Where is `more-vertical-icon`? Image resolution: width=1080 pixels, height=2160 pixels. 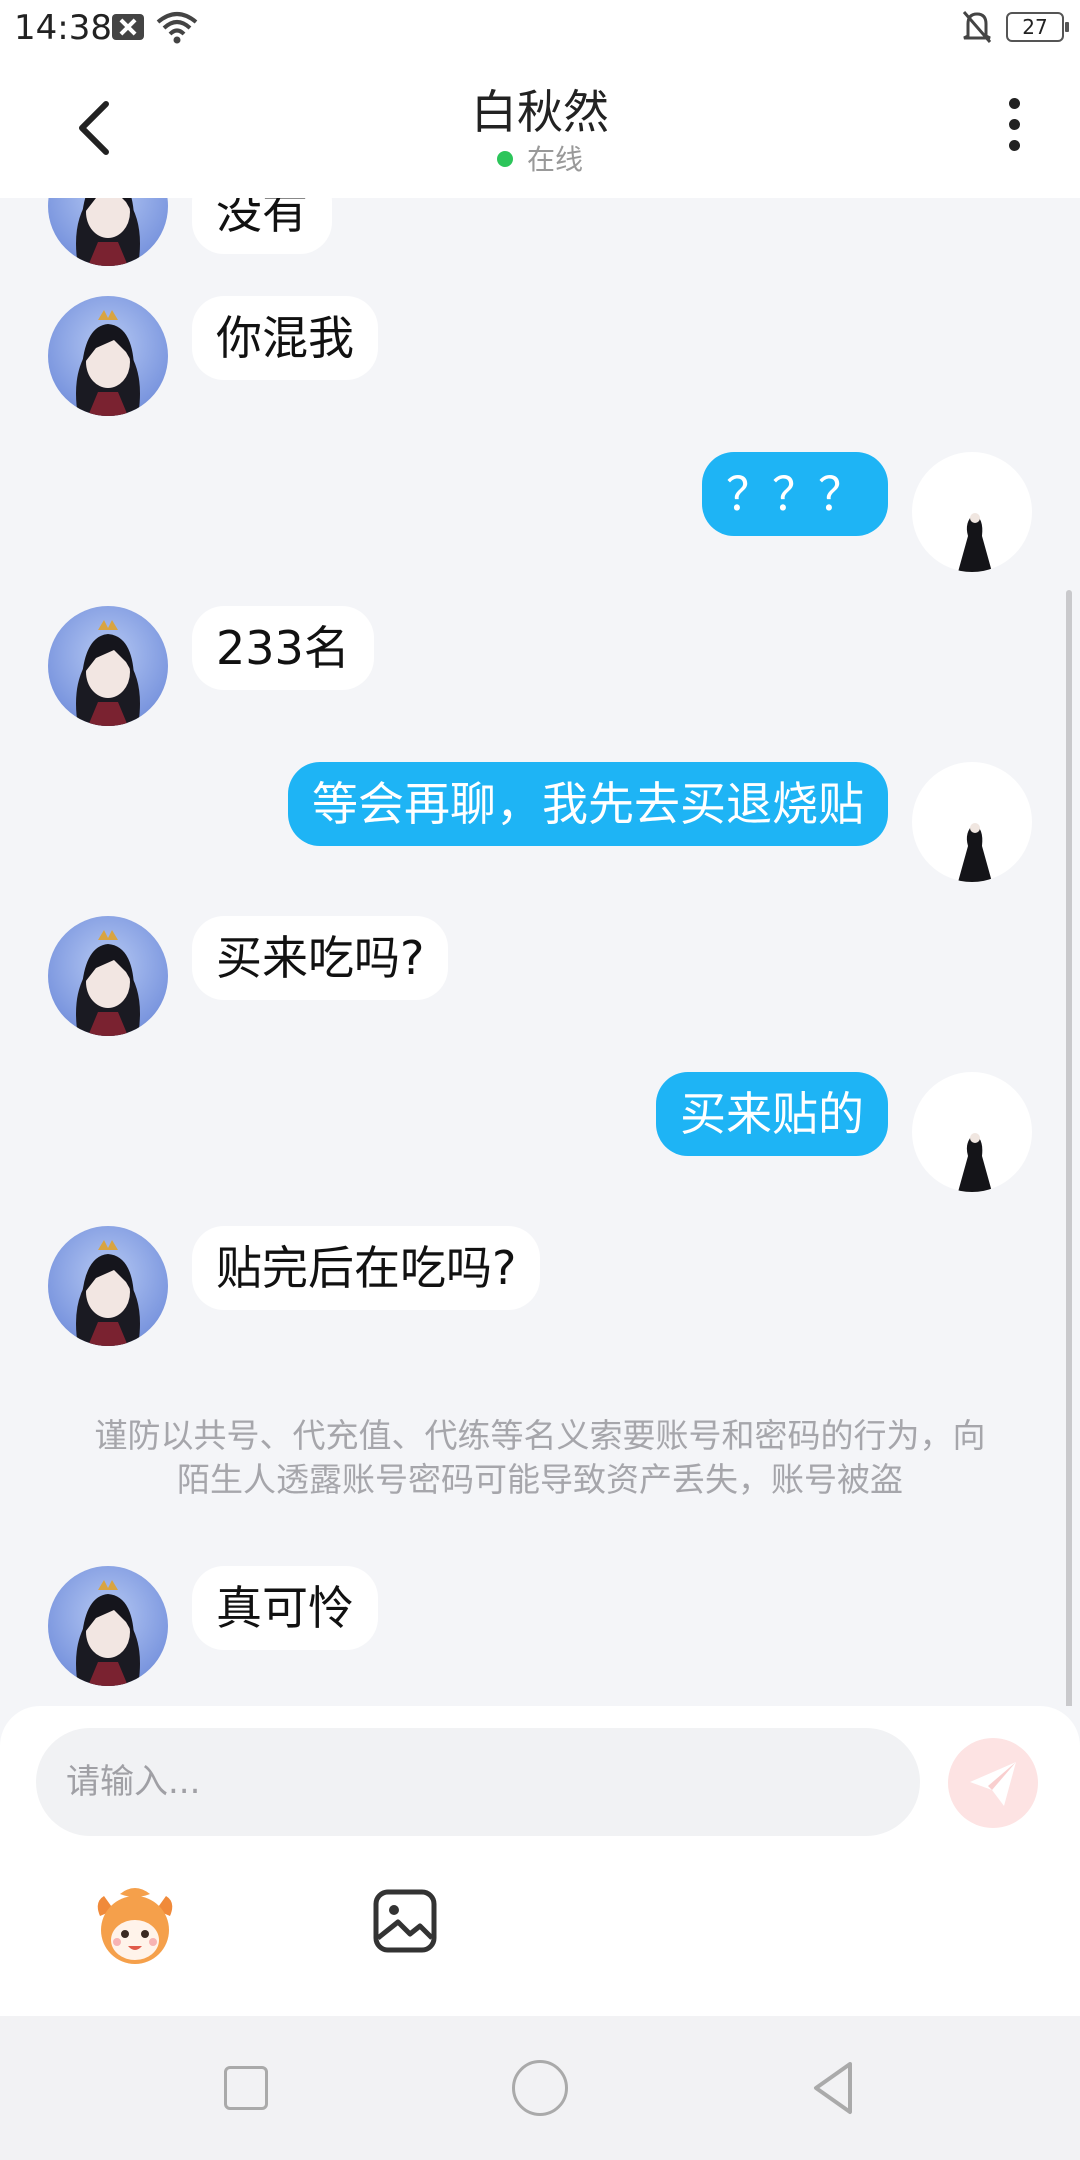 more-vertical-icon is located at coordinates (1014, 128).